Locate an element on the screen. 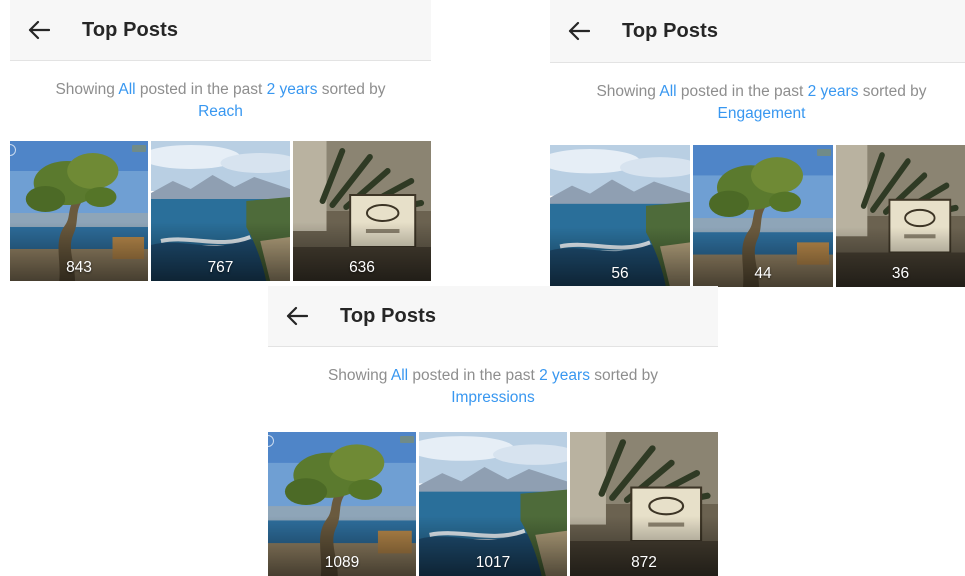  post-thumbnail-coast: 56 is located at coordinates (620, 216).